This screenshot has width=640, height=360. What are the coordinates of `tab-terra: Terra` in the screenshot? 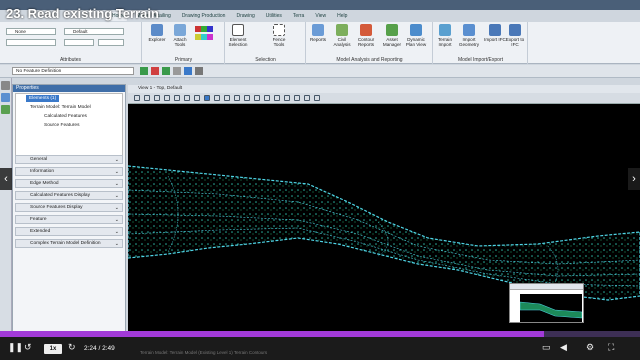 It's located at (298, 16).